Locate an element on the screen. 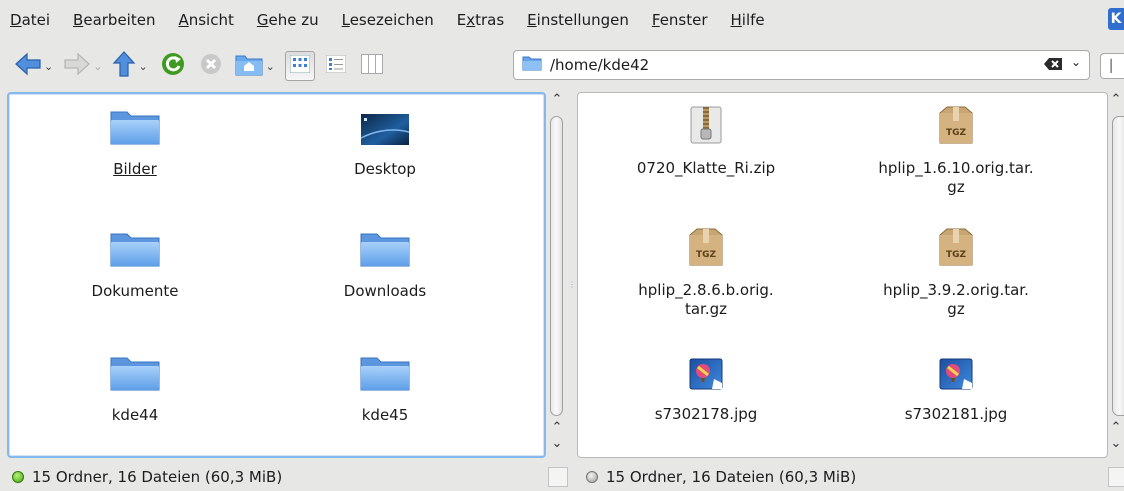 Image resolution: width=1124 pixels, height=491 pixels. list-item: kde45 is located at coordinates (385, 388).